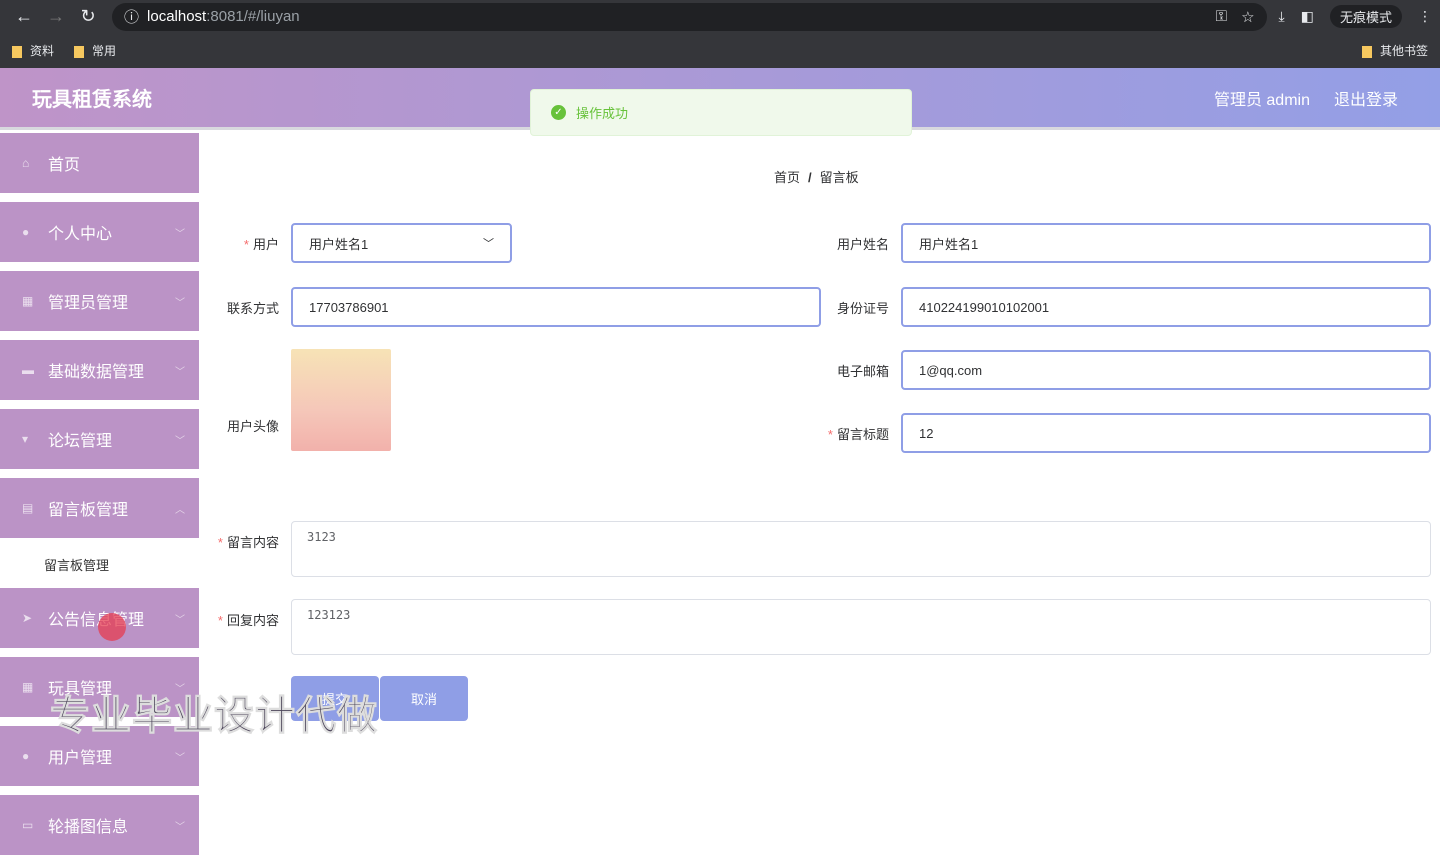 The width and height of the screenshot is (1440, 857). I want to click on download-icon: ⤓, so click(1282, 16).